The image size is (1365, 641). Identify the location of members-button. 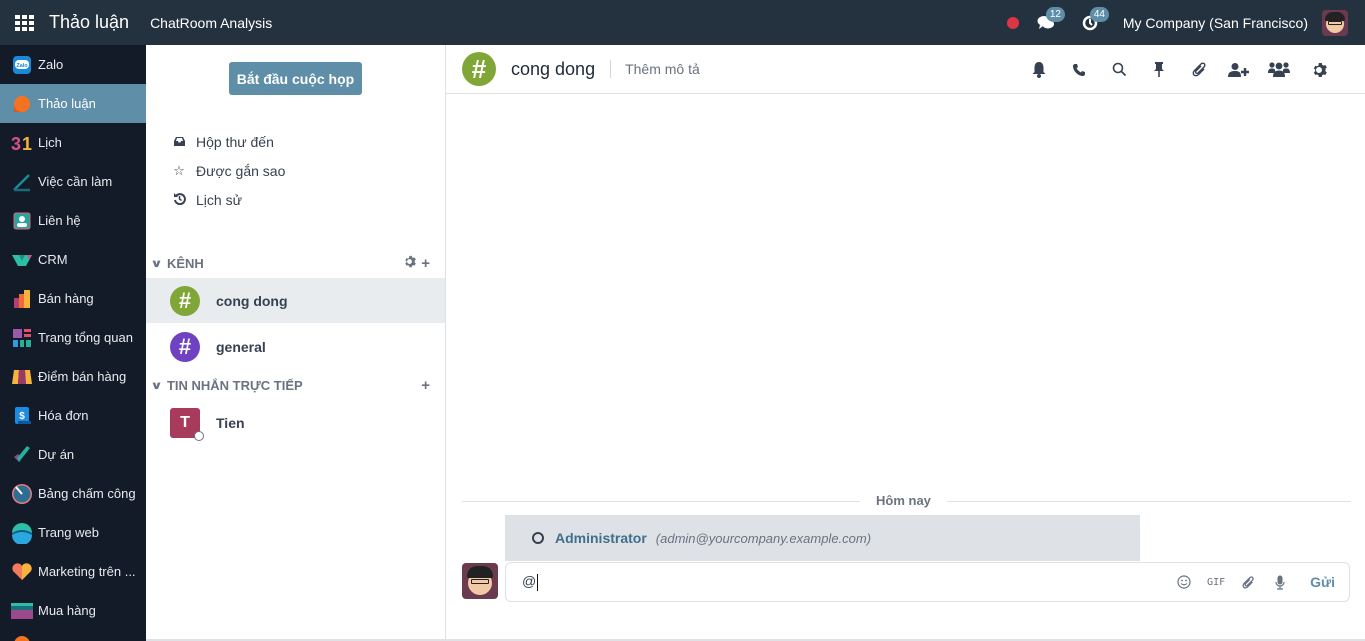
(1279, 70).